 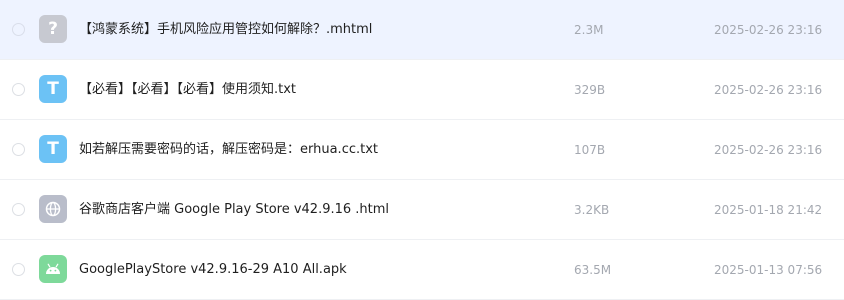 I want to click on file-date: 2025-01-18 21:42, so click(x=768, y=210).